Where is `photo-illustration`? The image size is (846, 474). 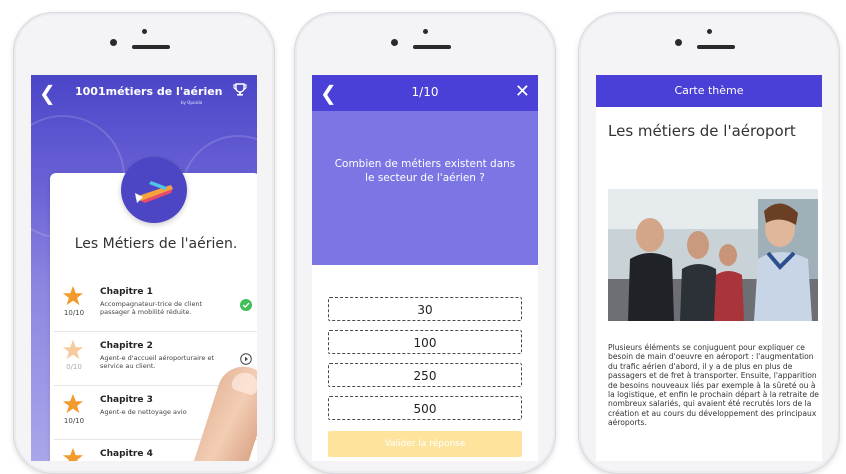
photo-illustration is located at coordinates (713, 255).